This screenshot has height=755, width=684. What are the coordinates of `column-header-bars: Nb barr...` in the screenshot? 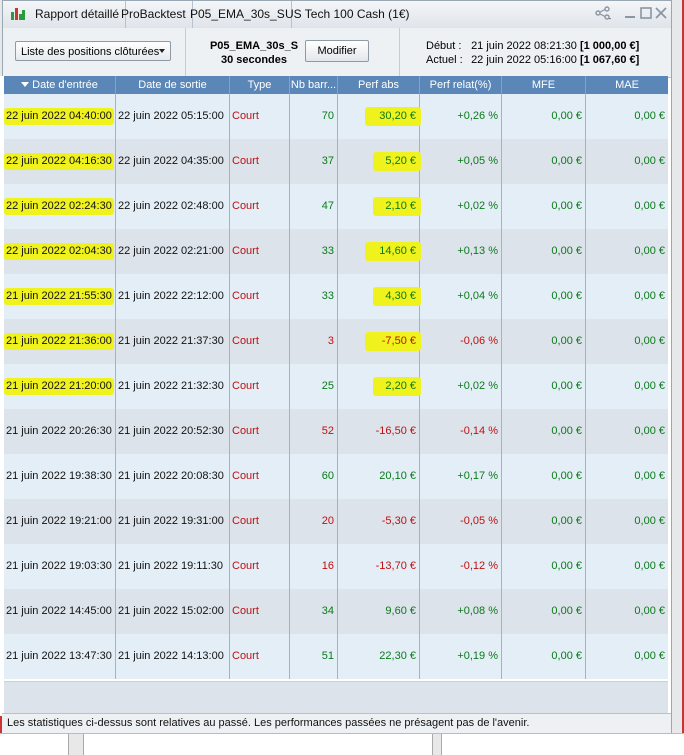 It's located at (314, 85).